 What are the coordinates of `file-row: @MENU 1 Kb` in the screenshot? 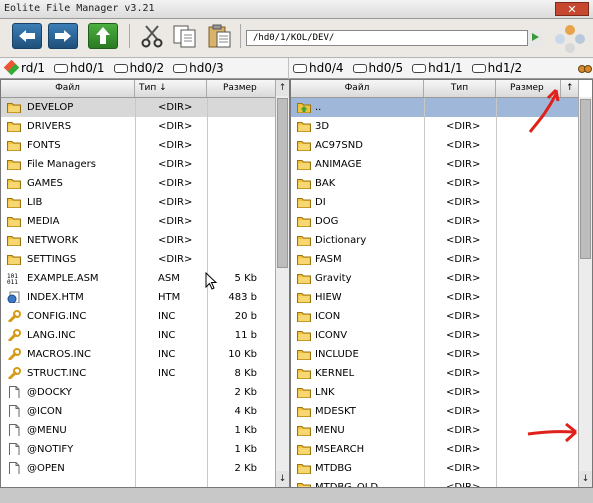 It's located at (138, 430).